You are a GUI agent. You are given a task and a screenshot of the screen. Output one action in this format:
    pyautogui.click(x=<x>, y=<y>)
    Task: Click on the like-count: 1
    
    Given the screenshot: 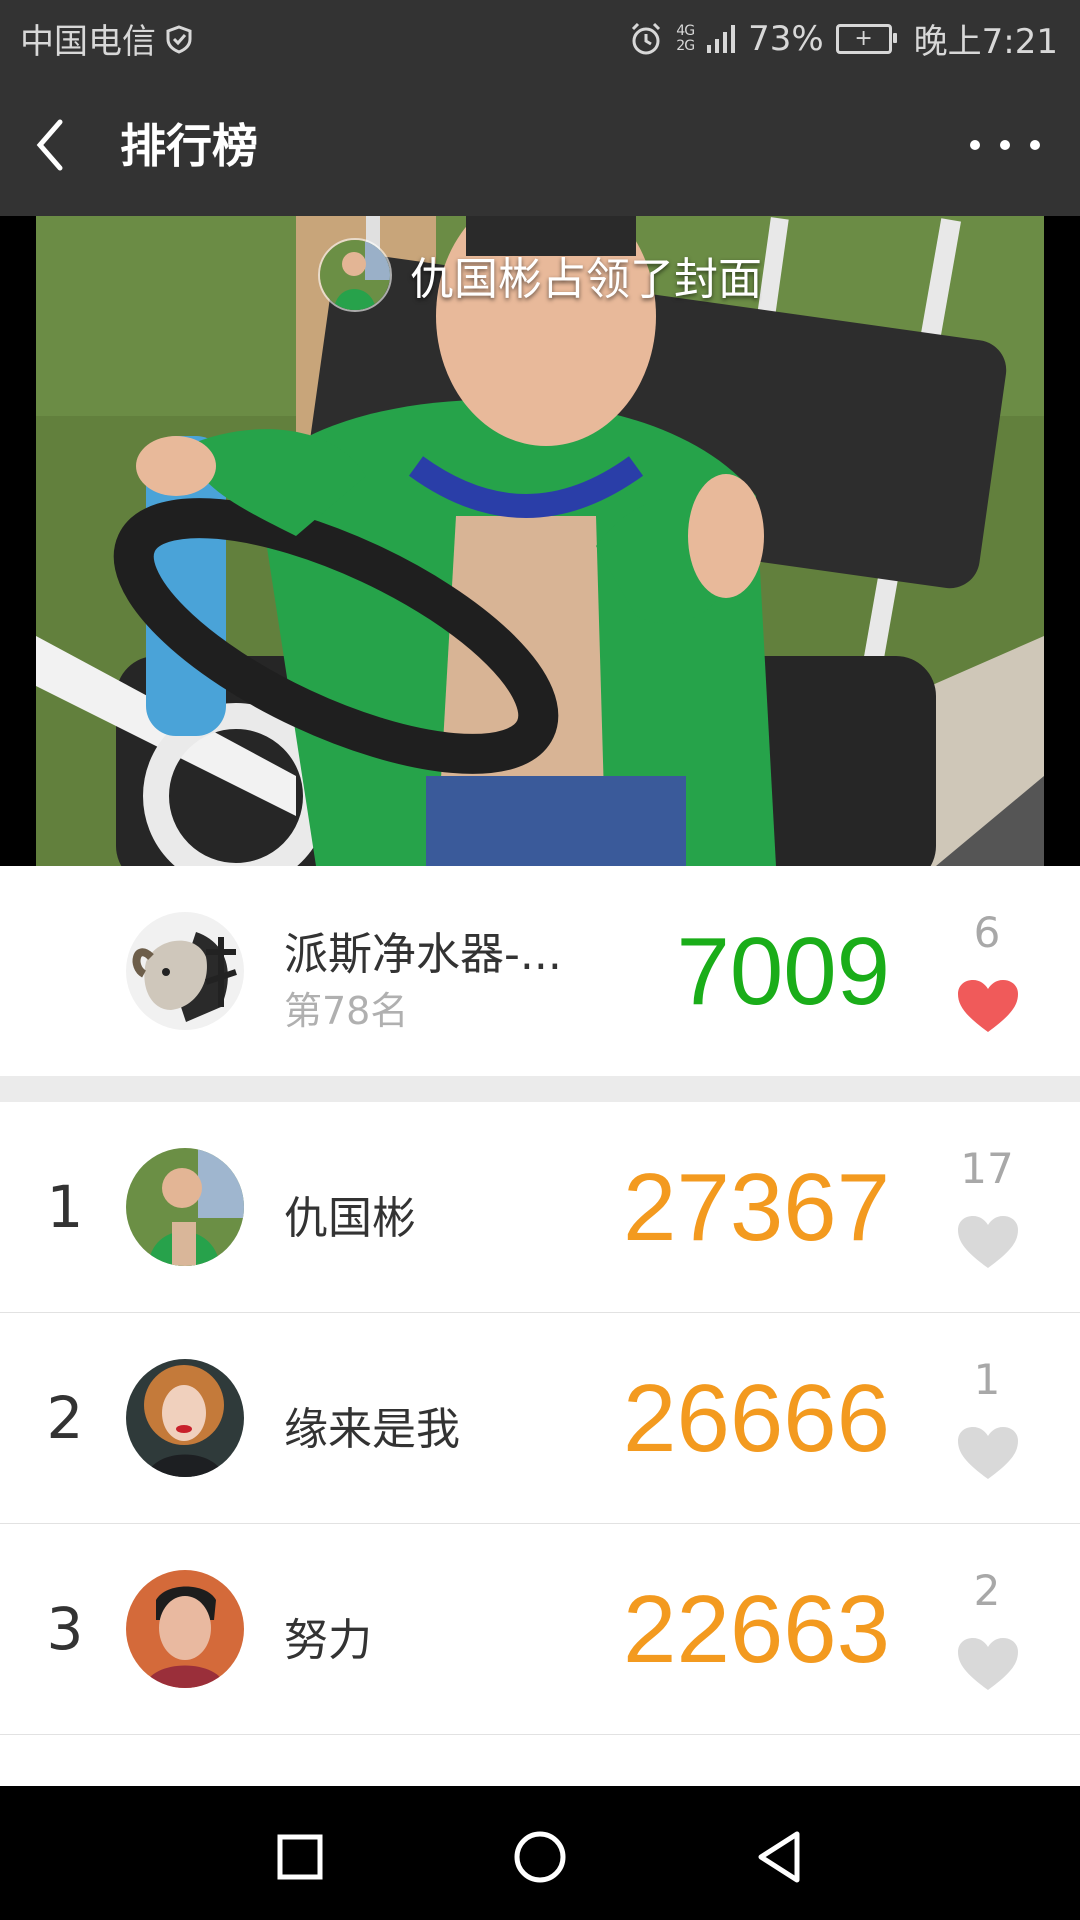 What is the action you would take?
    pyautogui.click(x=987, y=1379)
    